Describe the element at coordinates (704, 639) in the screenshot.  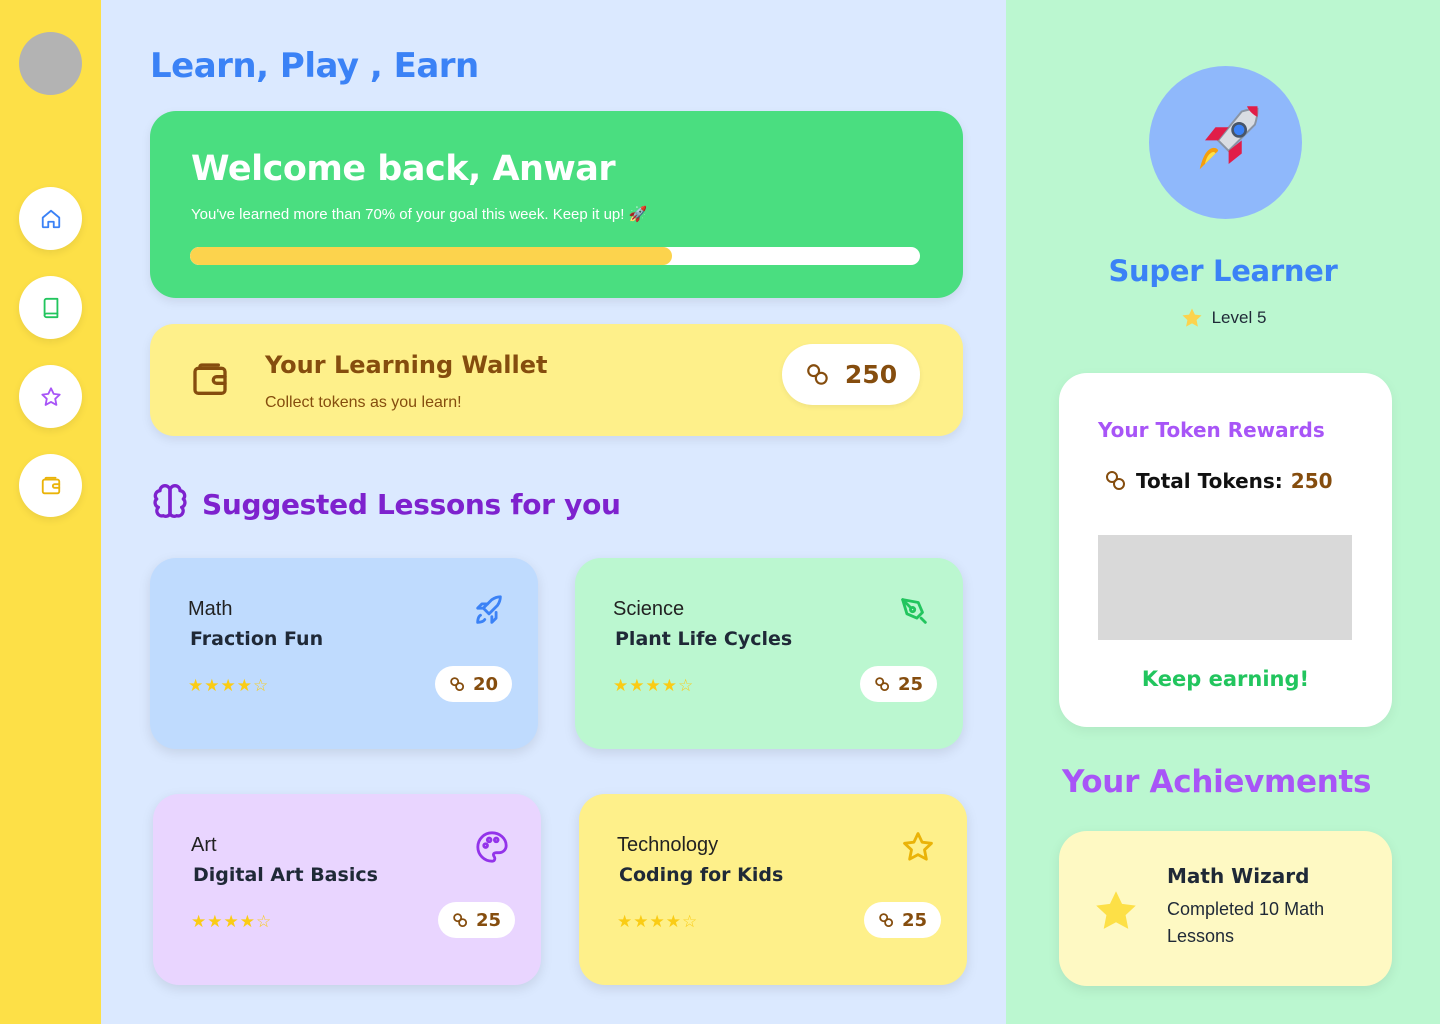
I see `lesson-title: Plant Life Cycles` at that location.